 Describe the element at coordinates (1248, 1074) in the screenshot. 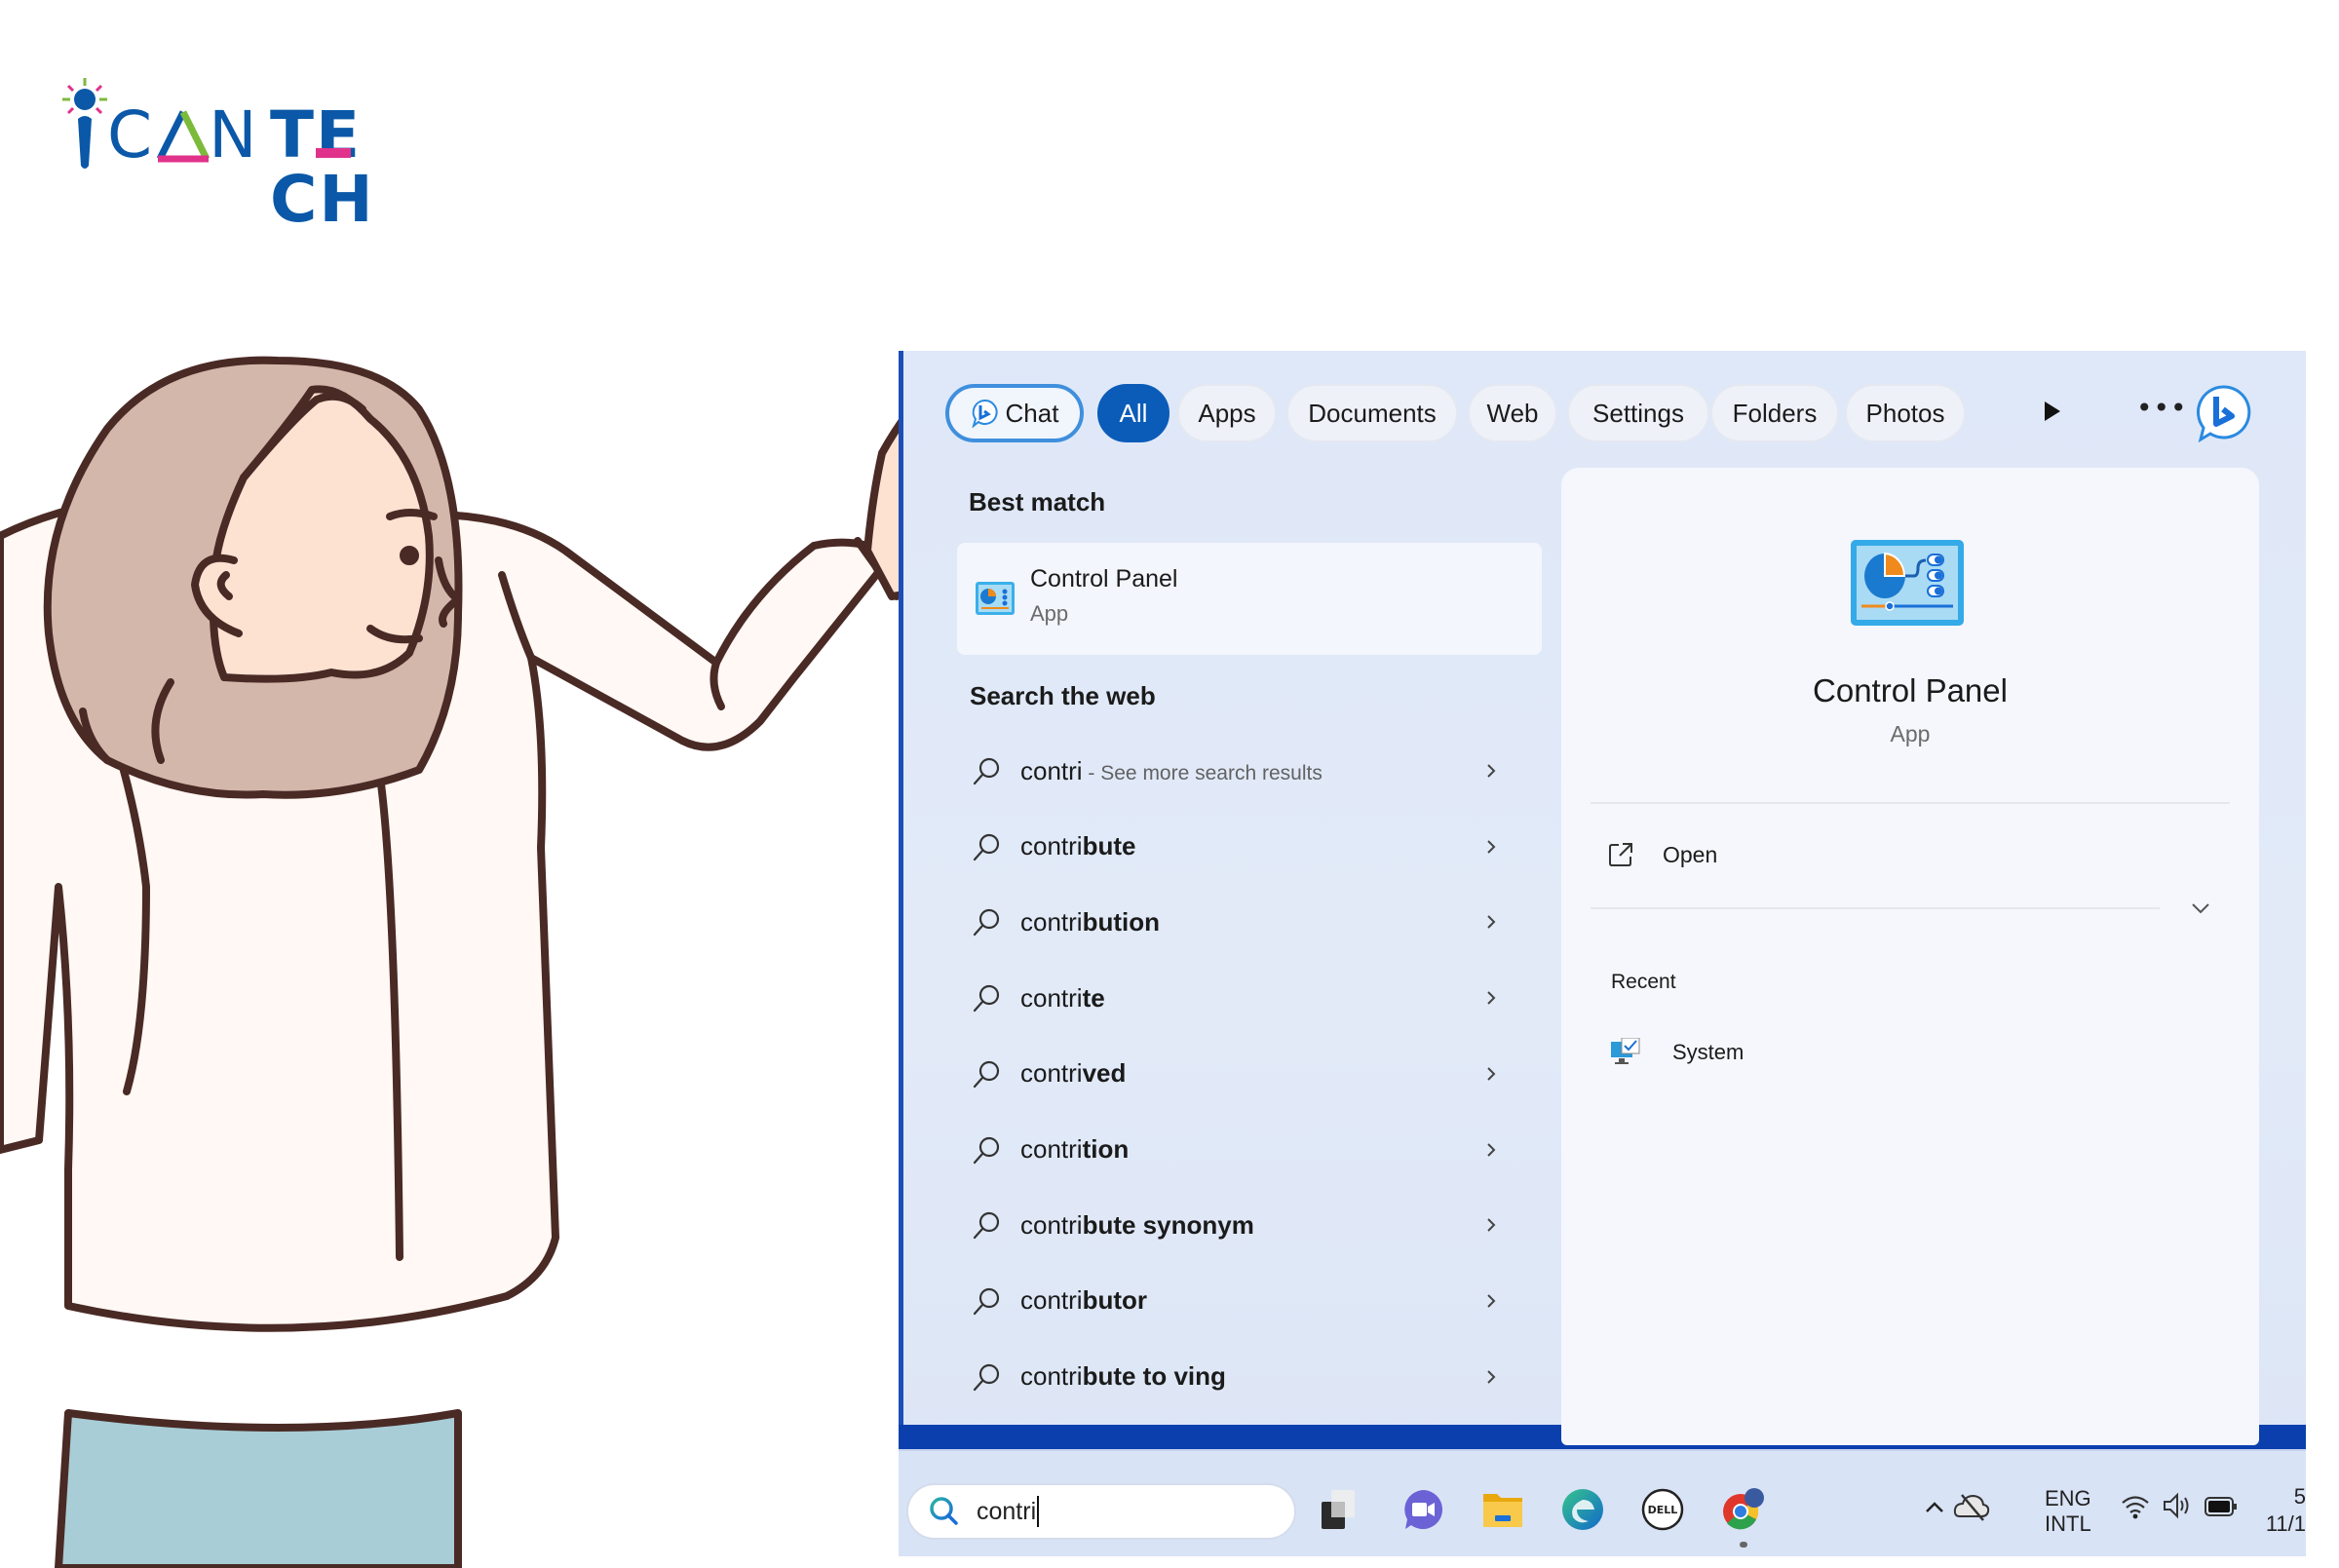

I see `web-suggestion-item: contrived` at that location.